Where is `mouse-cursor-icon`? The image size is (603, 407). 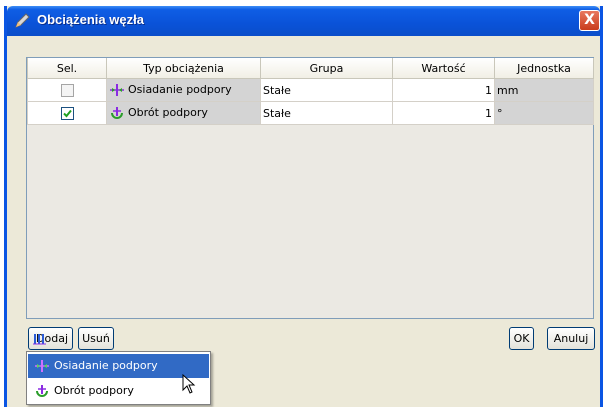
mouse-cursor-icon is located at coordinates (189, 384).